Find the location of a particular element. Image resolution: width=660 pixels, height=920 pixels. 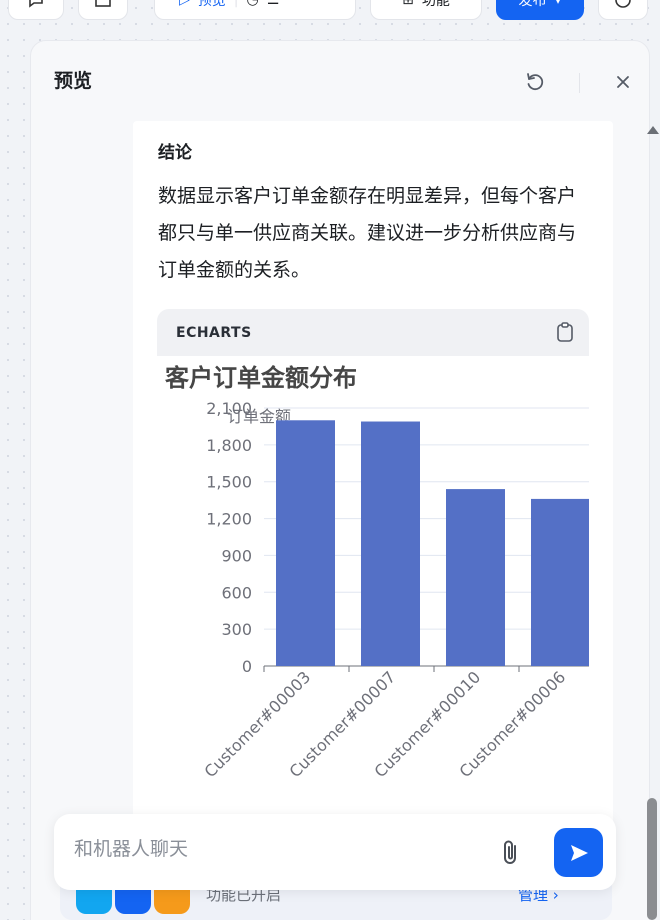

y-tick-label: 1,200 is located at coordinates (229, 519).